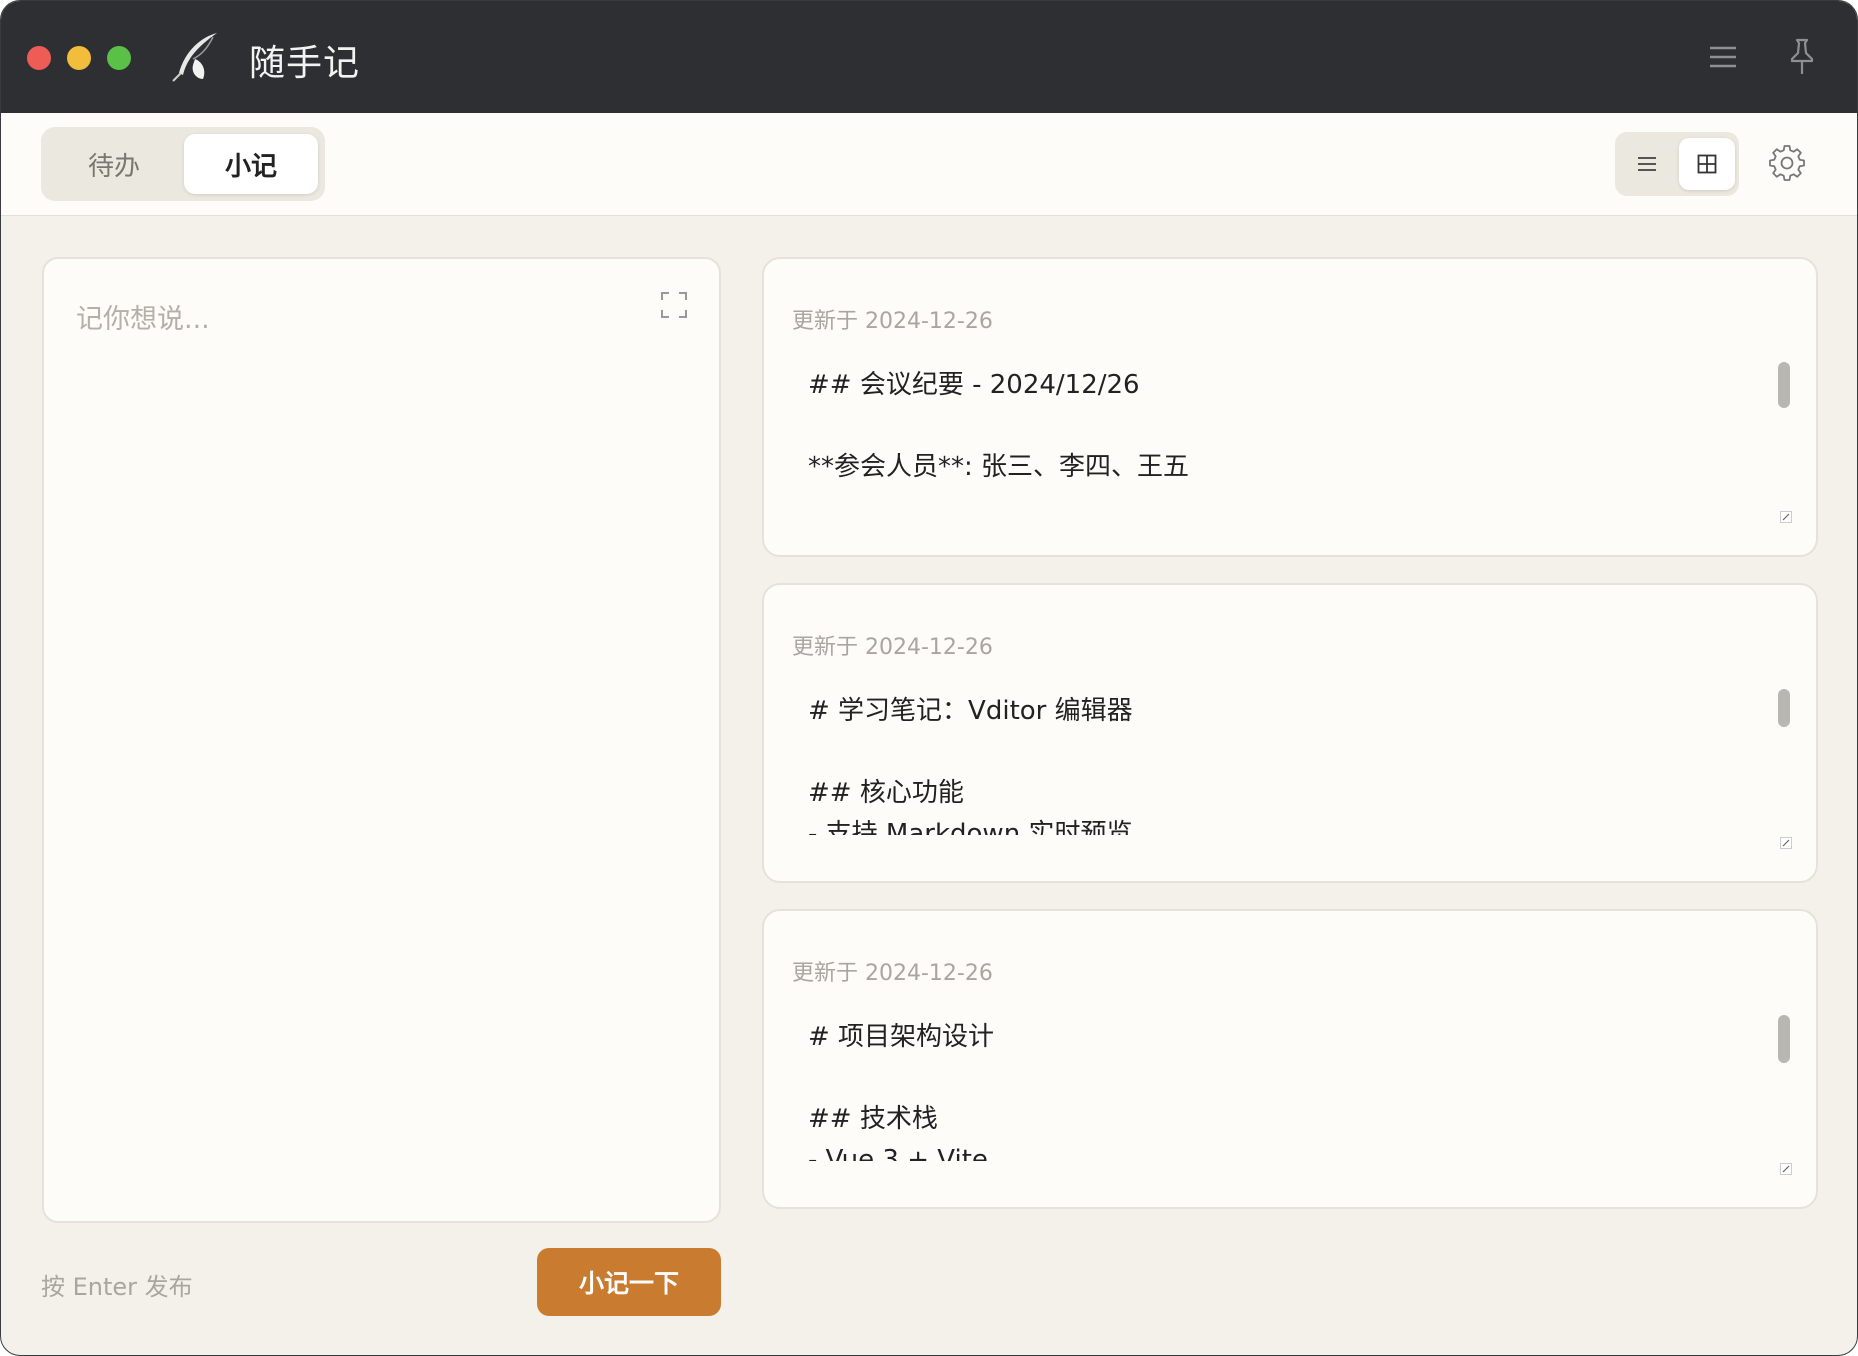 The height and width of the screenshot is (1356, 1858). I want to click on grid-icon, so click(1707, 164).